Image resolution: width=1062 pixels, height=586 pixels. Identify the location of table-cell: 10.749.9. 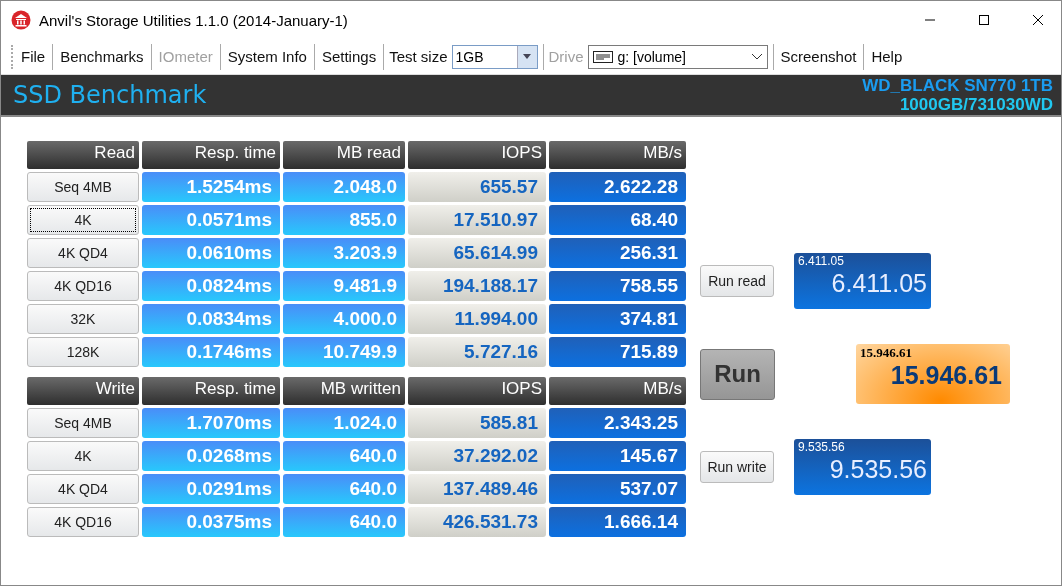
(344, 352).